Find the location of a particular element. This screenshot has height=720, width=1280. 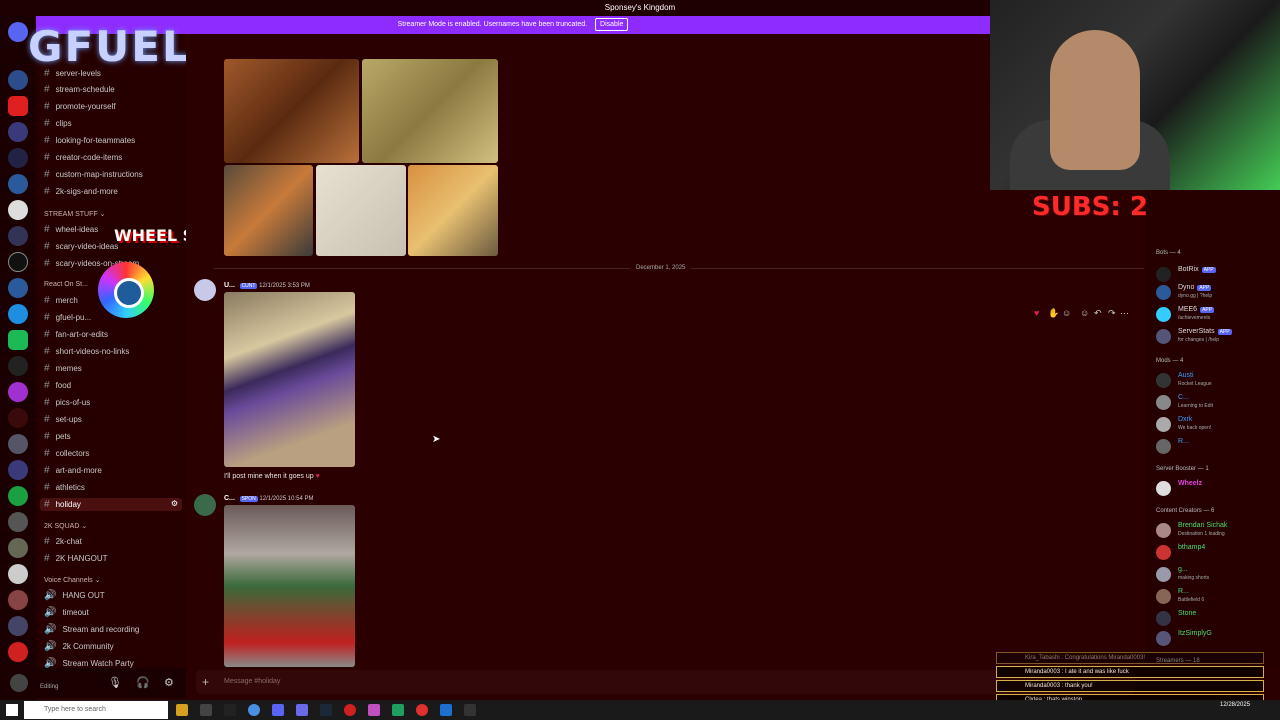

microphone-icon: 🎙 is located at coordinates (115, 682).